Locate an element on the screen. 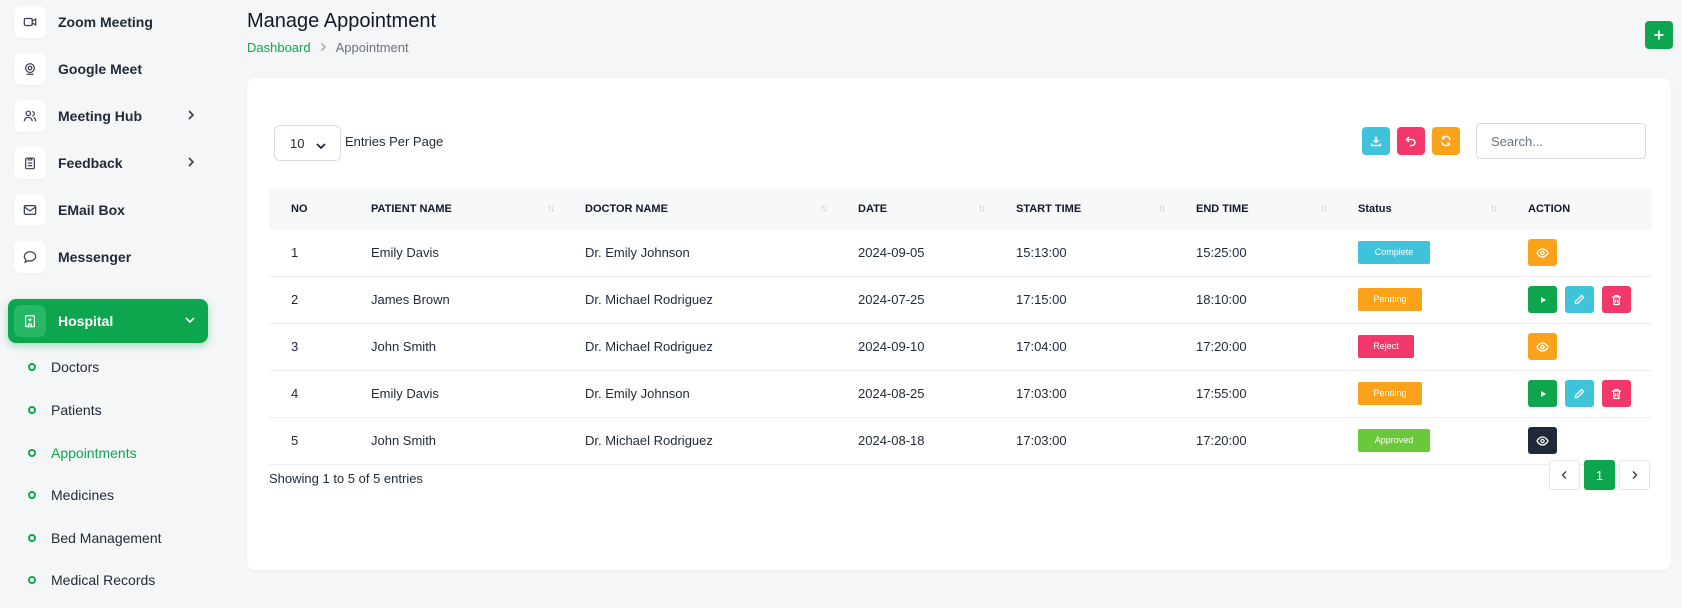 Image resolution: width=1682 pixels, height=608 pixels. column-header-date: DATE ↑↓ is located at coordinates (915, 209).